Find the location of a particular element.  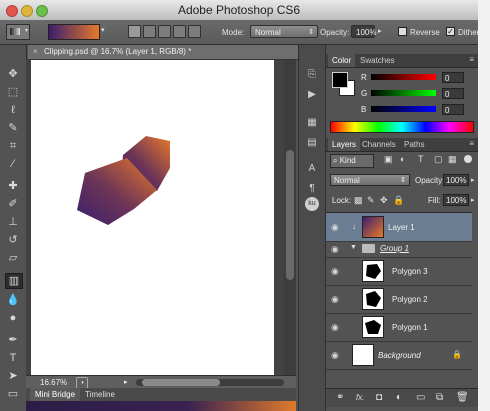

tab-swatches: Swatches is located at coordinates (377, 60).